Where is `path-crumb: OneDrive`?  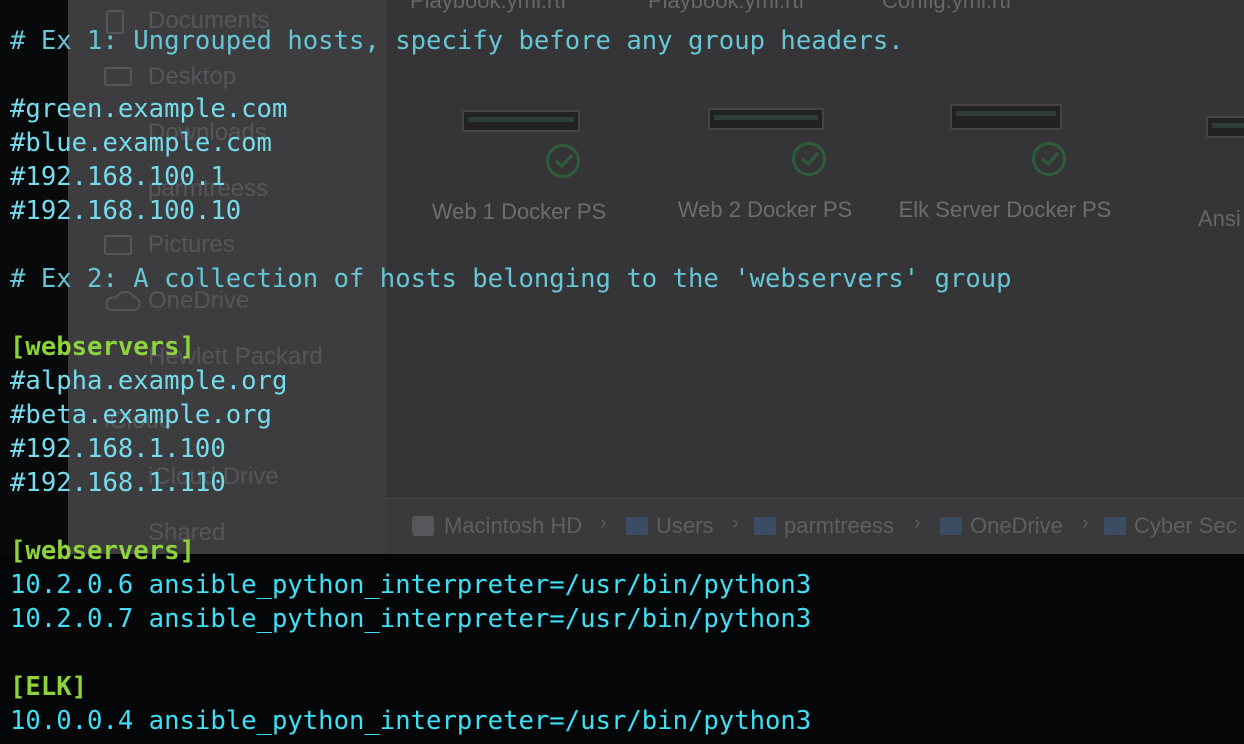 path-crumb: OneDrive is located at coordinates (1001, 526).